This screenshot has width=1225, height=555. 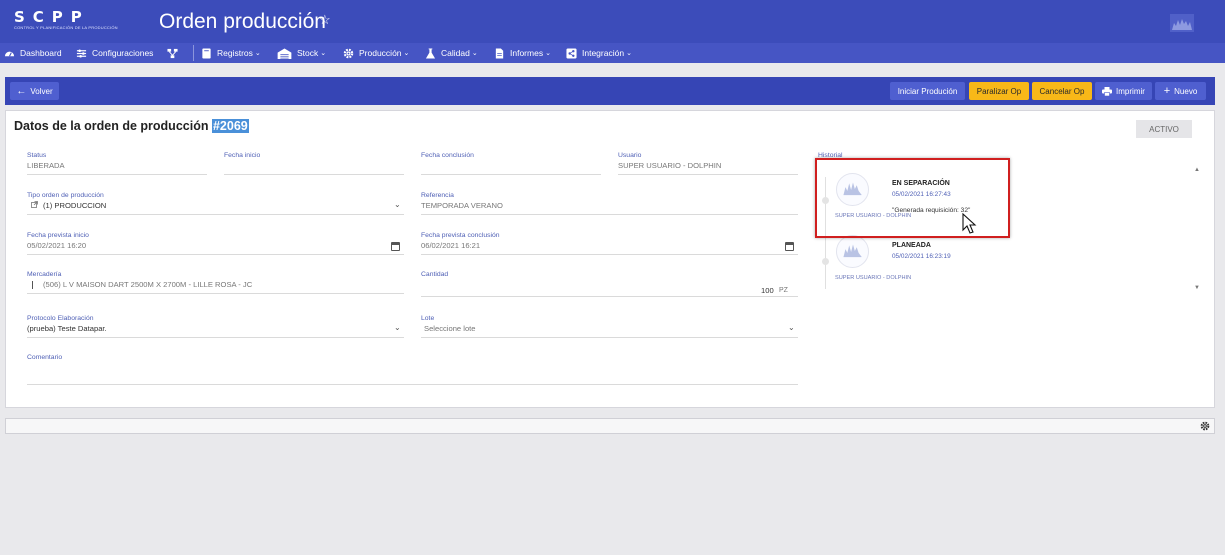 I want to click on fecha-prevista-inicio-field: Fecha prevista inicio 05/02/2021 16:20, so click(x=215, y=244).